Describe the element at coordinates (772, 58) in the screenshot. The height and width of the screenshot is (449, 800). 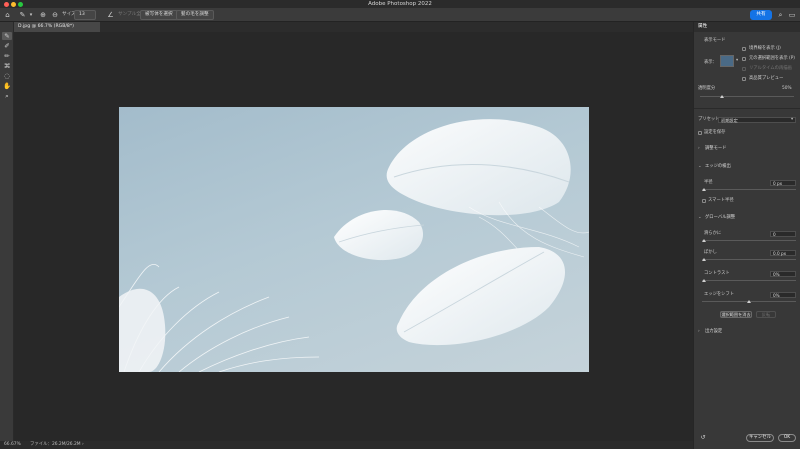
I see `show-original-label: 元の選択範囲を表示 (P)` at that location.